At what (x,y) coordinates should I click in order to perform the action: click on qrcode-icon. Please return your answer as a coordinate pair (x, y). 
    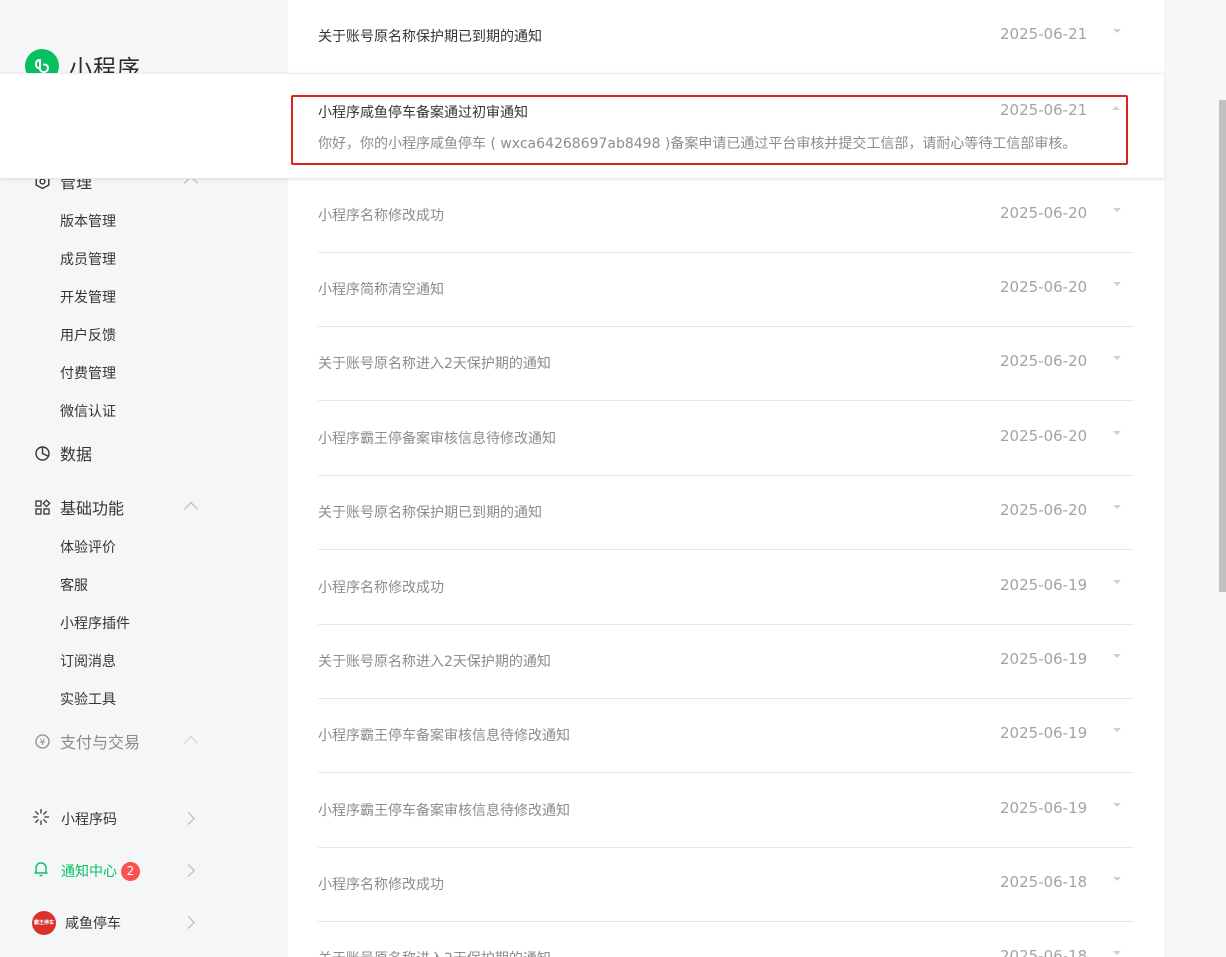
    Looking at the image, I should click on (41, 819).